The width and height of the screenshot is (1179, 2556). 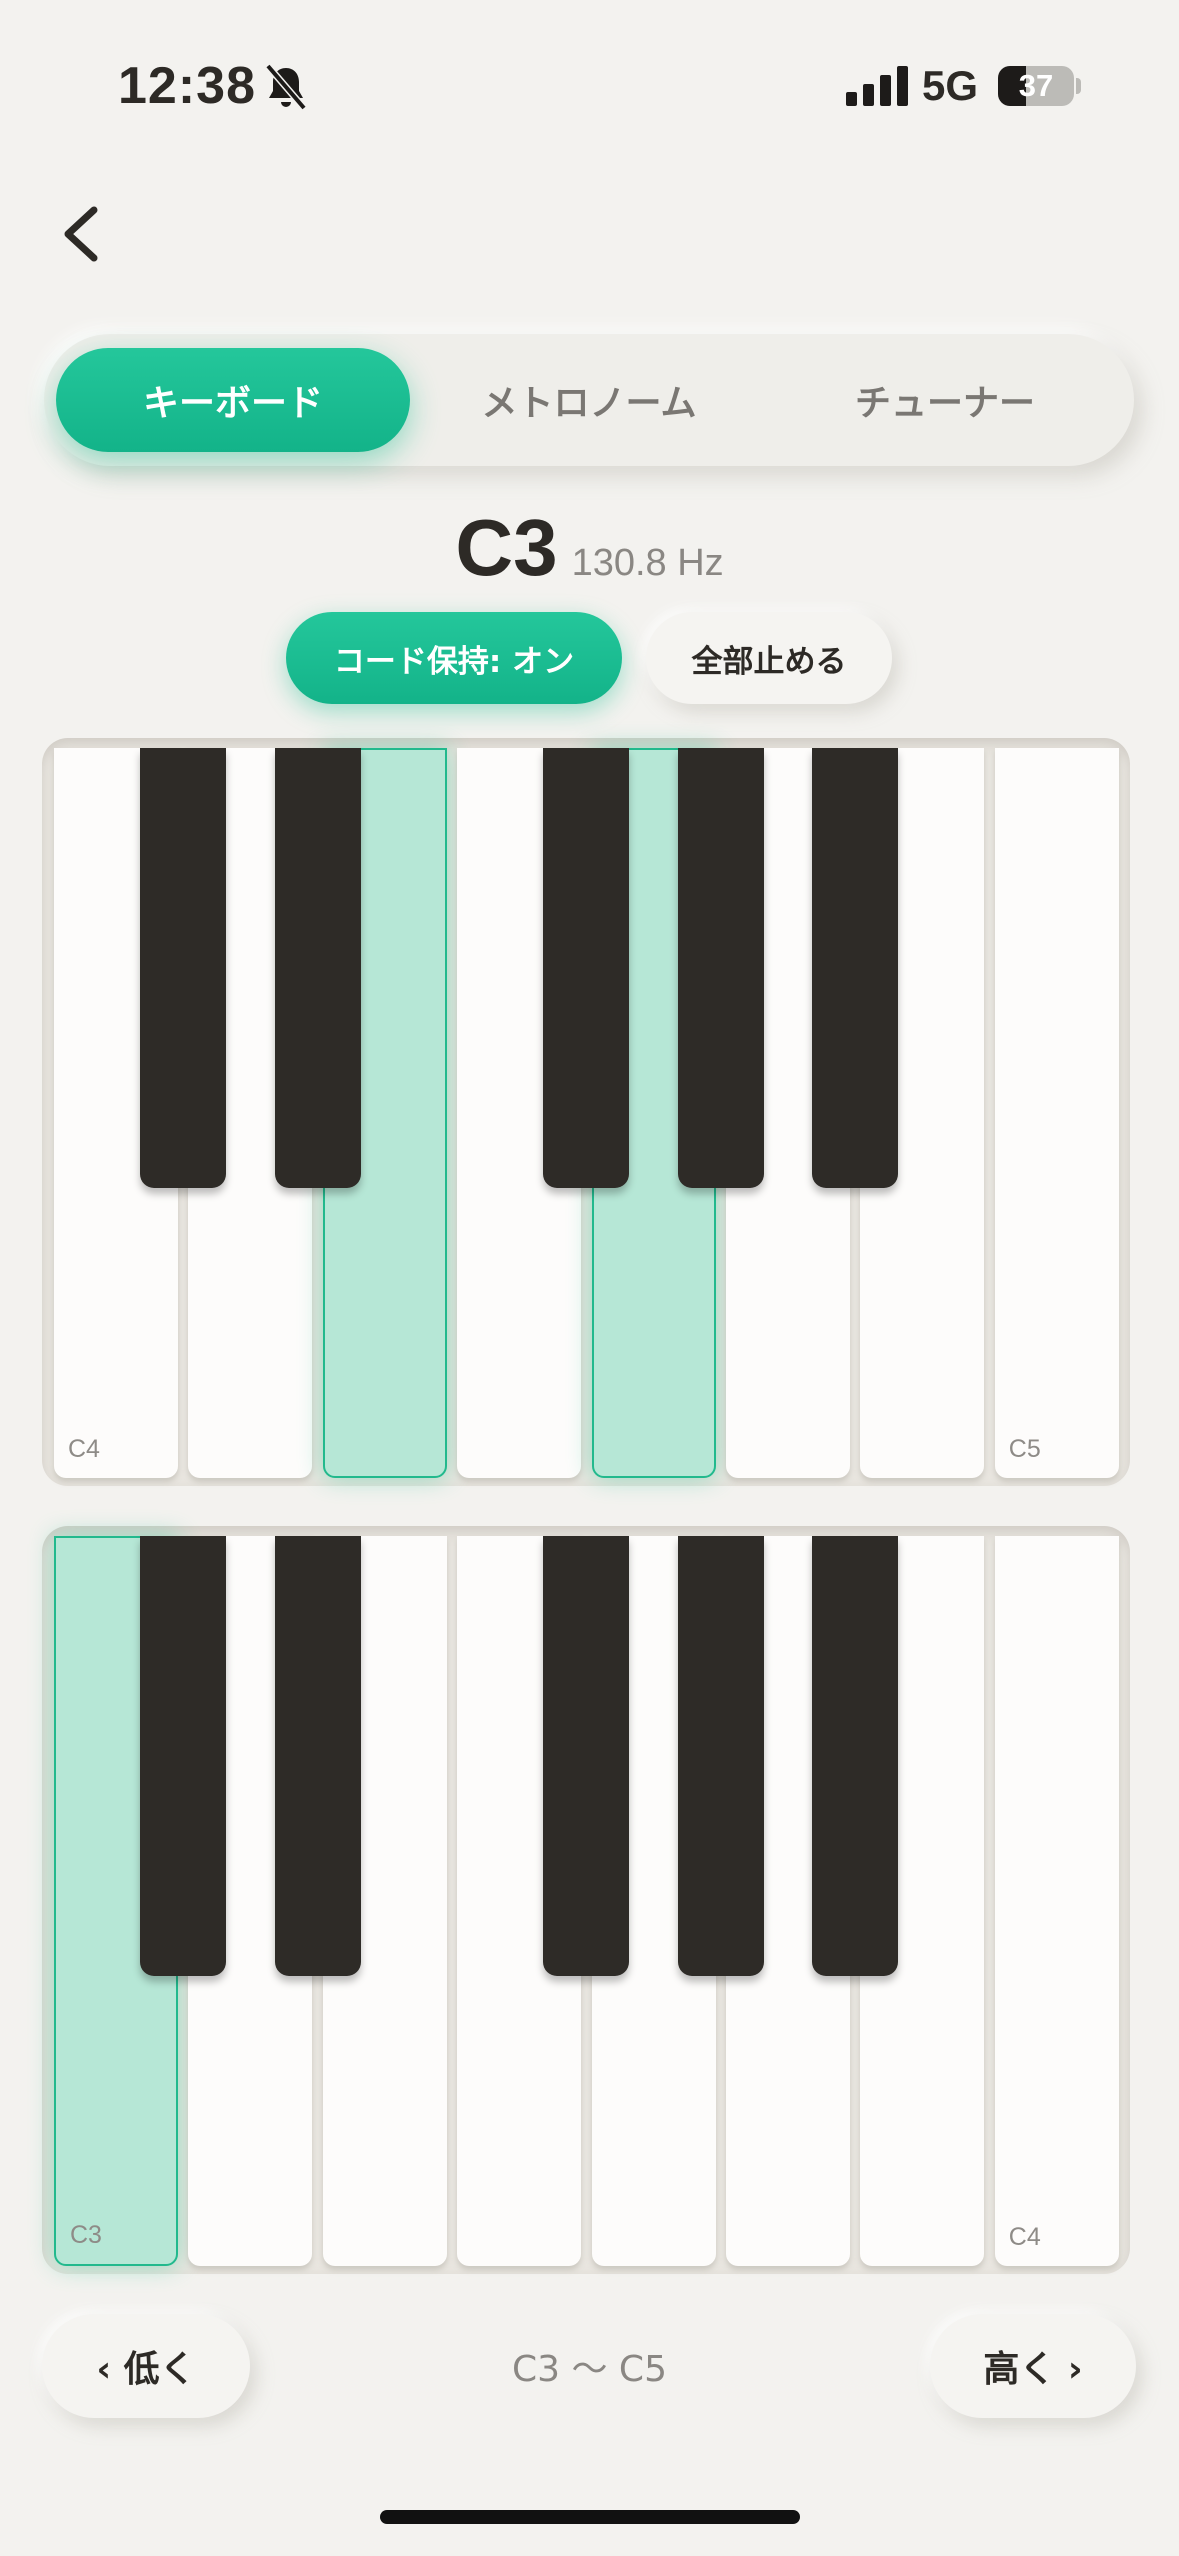 I want to click on back-chevron-icon, so click(x=82, y=234).